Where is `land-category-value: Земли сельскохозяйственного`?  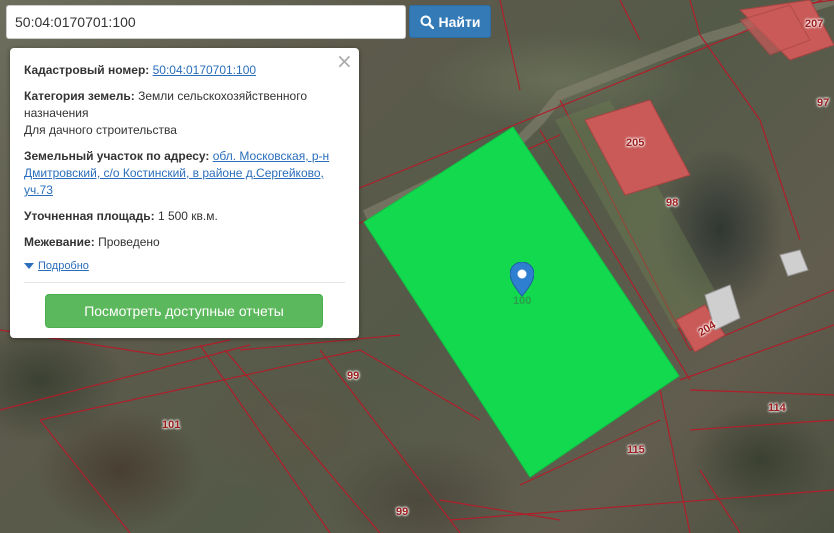 land-category-value: Земли сельскохозяйственного is located at coordinates (223, 96).